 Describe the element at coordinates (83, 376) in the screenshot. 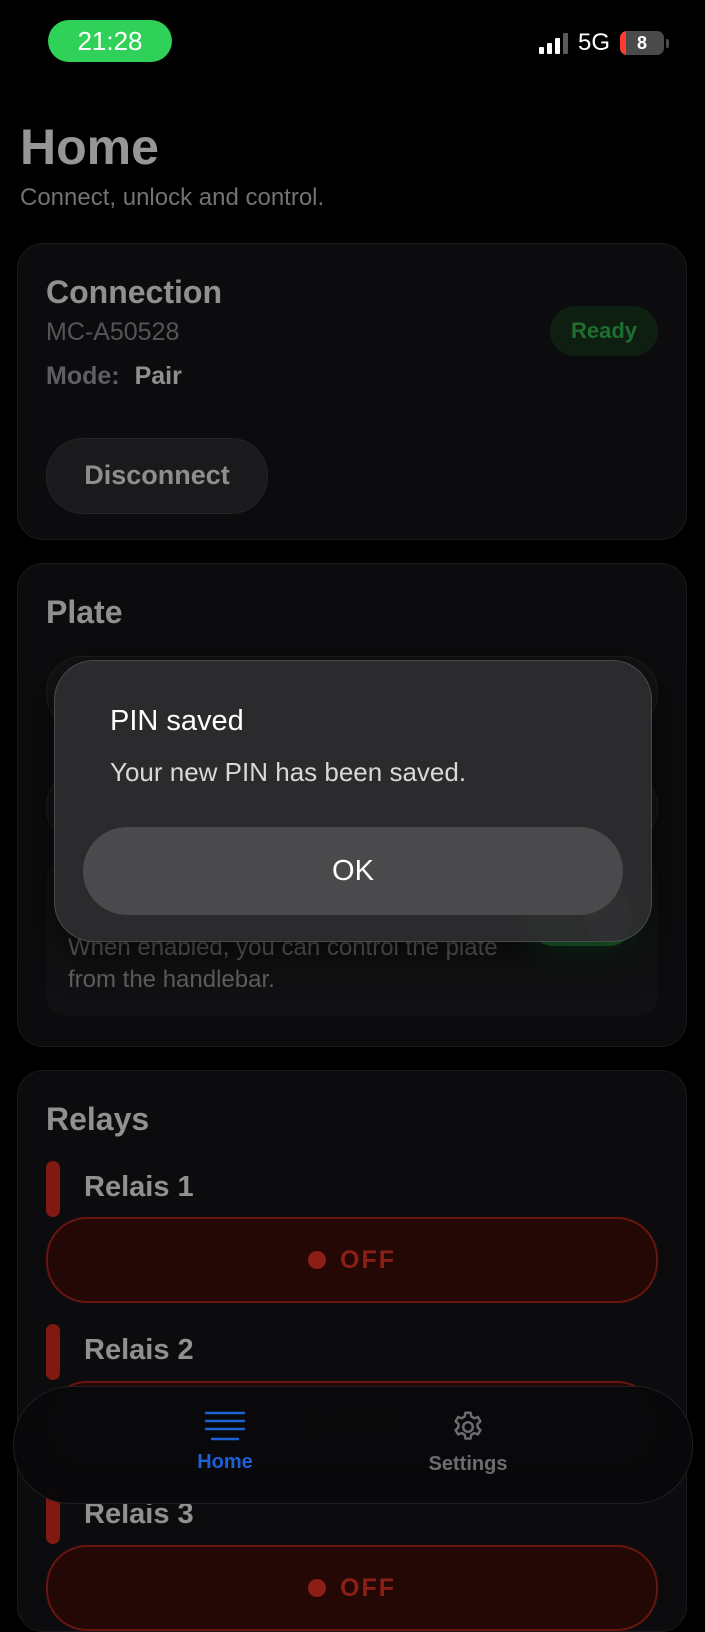

I see `mode-label: Mode:` at that location.